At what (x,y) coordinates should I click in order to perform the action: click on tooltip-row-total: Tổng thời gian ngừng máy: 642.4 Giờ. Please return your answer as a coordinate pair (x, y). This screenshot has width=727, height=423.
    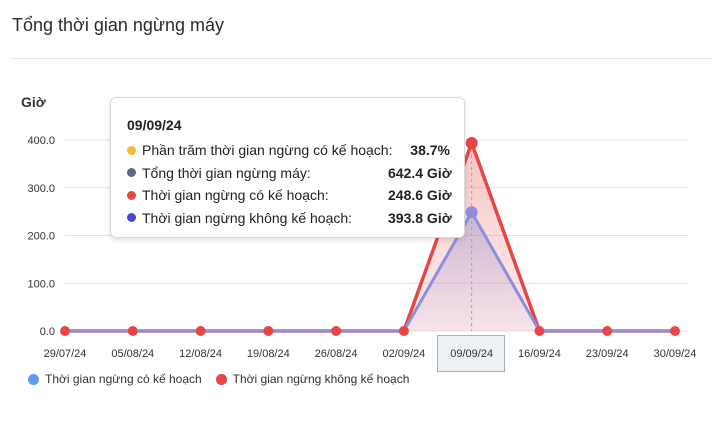
    Looking at the image, I should click on (289, 173).